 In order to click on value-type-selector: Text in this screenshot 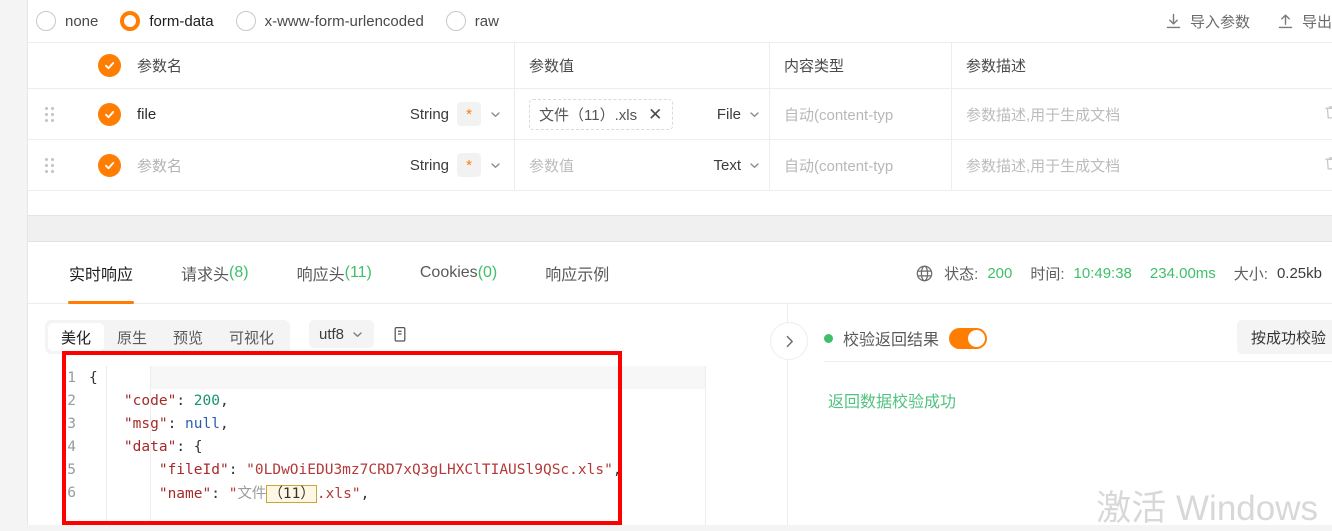, I will do `click(741, 165)`.